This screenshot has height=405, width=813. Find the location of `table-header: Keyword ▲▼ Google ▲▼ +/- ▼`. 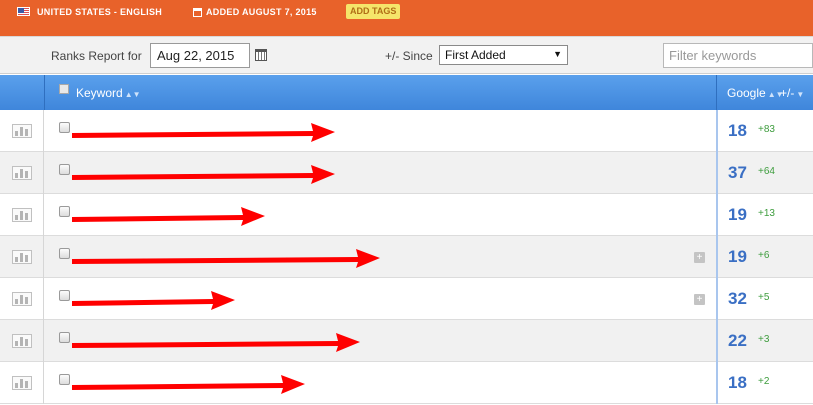

table-header: Keyword ▲▼ Google ▲▼ +/- ▼ is located at coordinates (406, 92).